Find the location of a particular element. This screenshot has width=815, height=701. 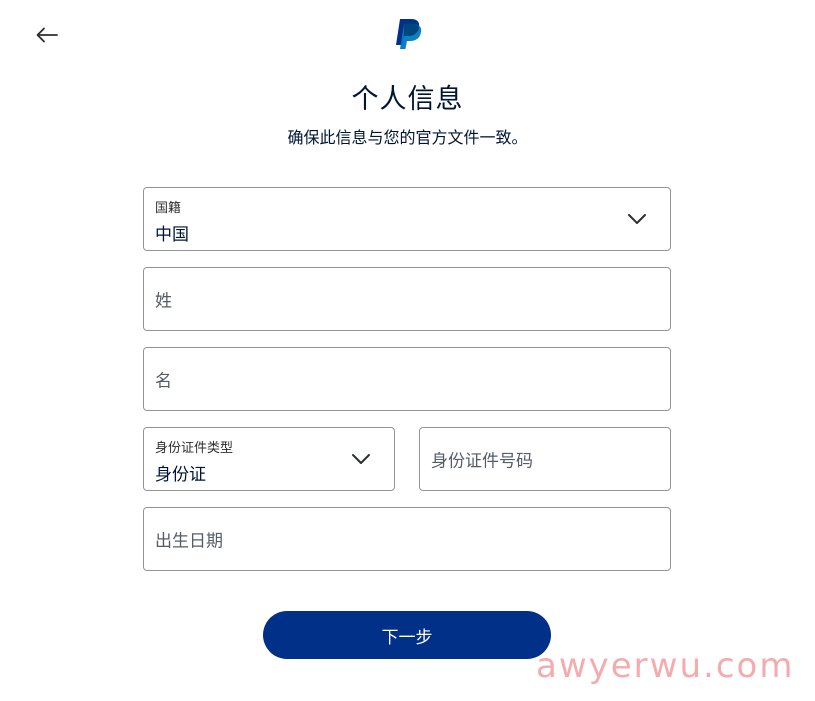

page-subtitle: 确保此信息与您的官方文件一致。 is located at coordinates (407, 137).